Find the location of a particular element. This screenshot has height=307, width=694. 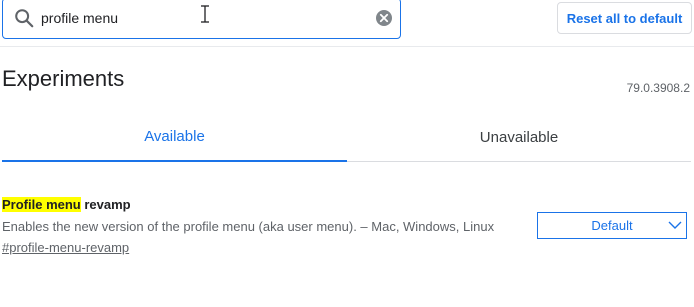

chevron-down-icon is located at coordinates (675, 225).